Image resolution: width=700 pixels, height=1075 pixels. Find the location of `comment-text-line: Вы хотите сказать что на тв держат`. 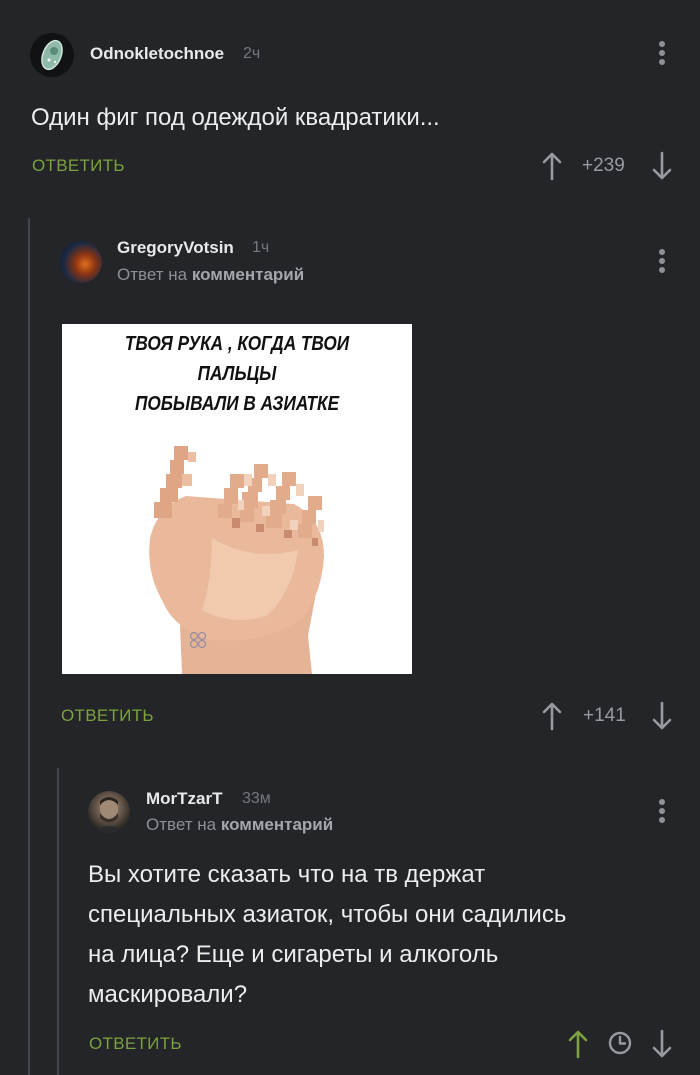

comment-text-line: Вы хотите сказать что на тв держат is located at coordinates (287, 874).